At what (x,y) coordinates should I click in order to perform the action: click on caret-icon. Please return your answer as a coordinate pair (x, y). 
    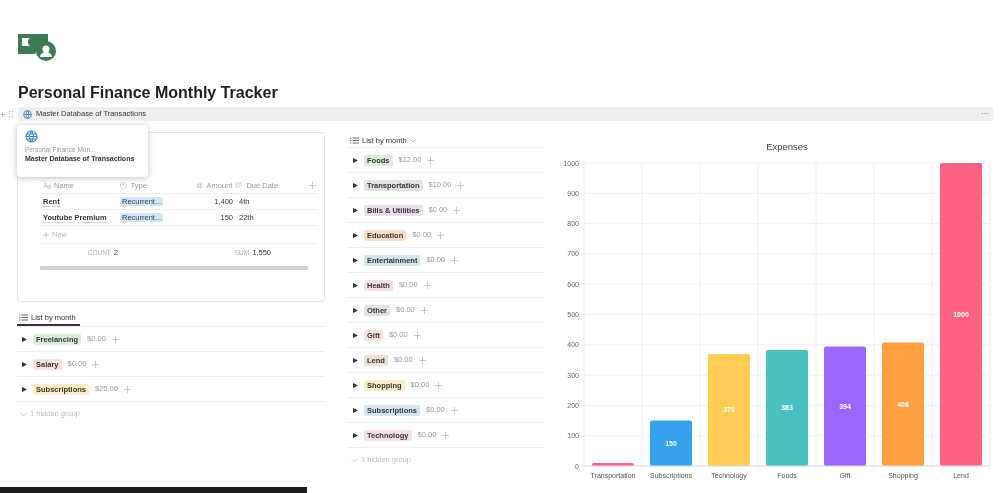
    Looking at the image, I should click on (412, 140).